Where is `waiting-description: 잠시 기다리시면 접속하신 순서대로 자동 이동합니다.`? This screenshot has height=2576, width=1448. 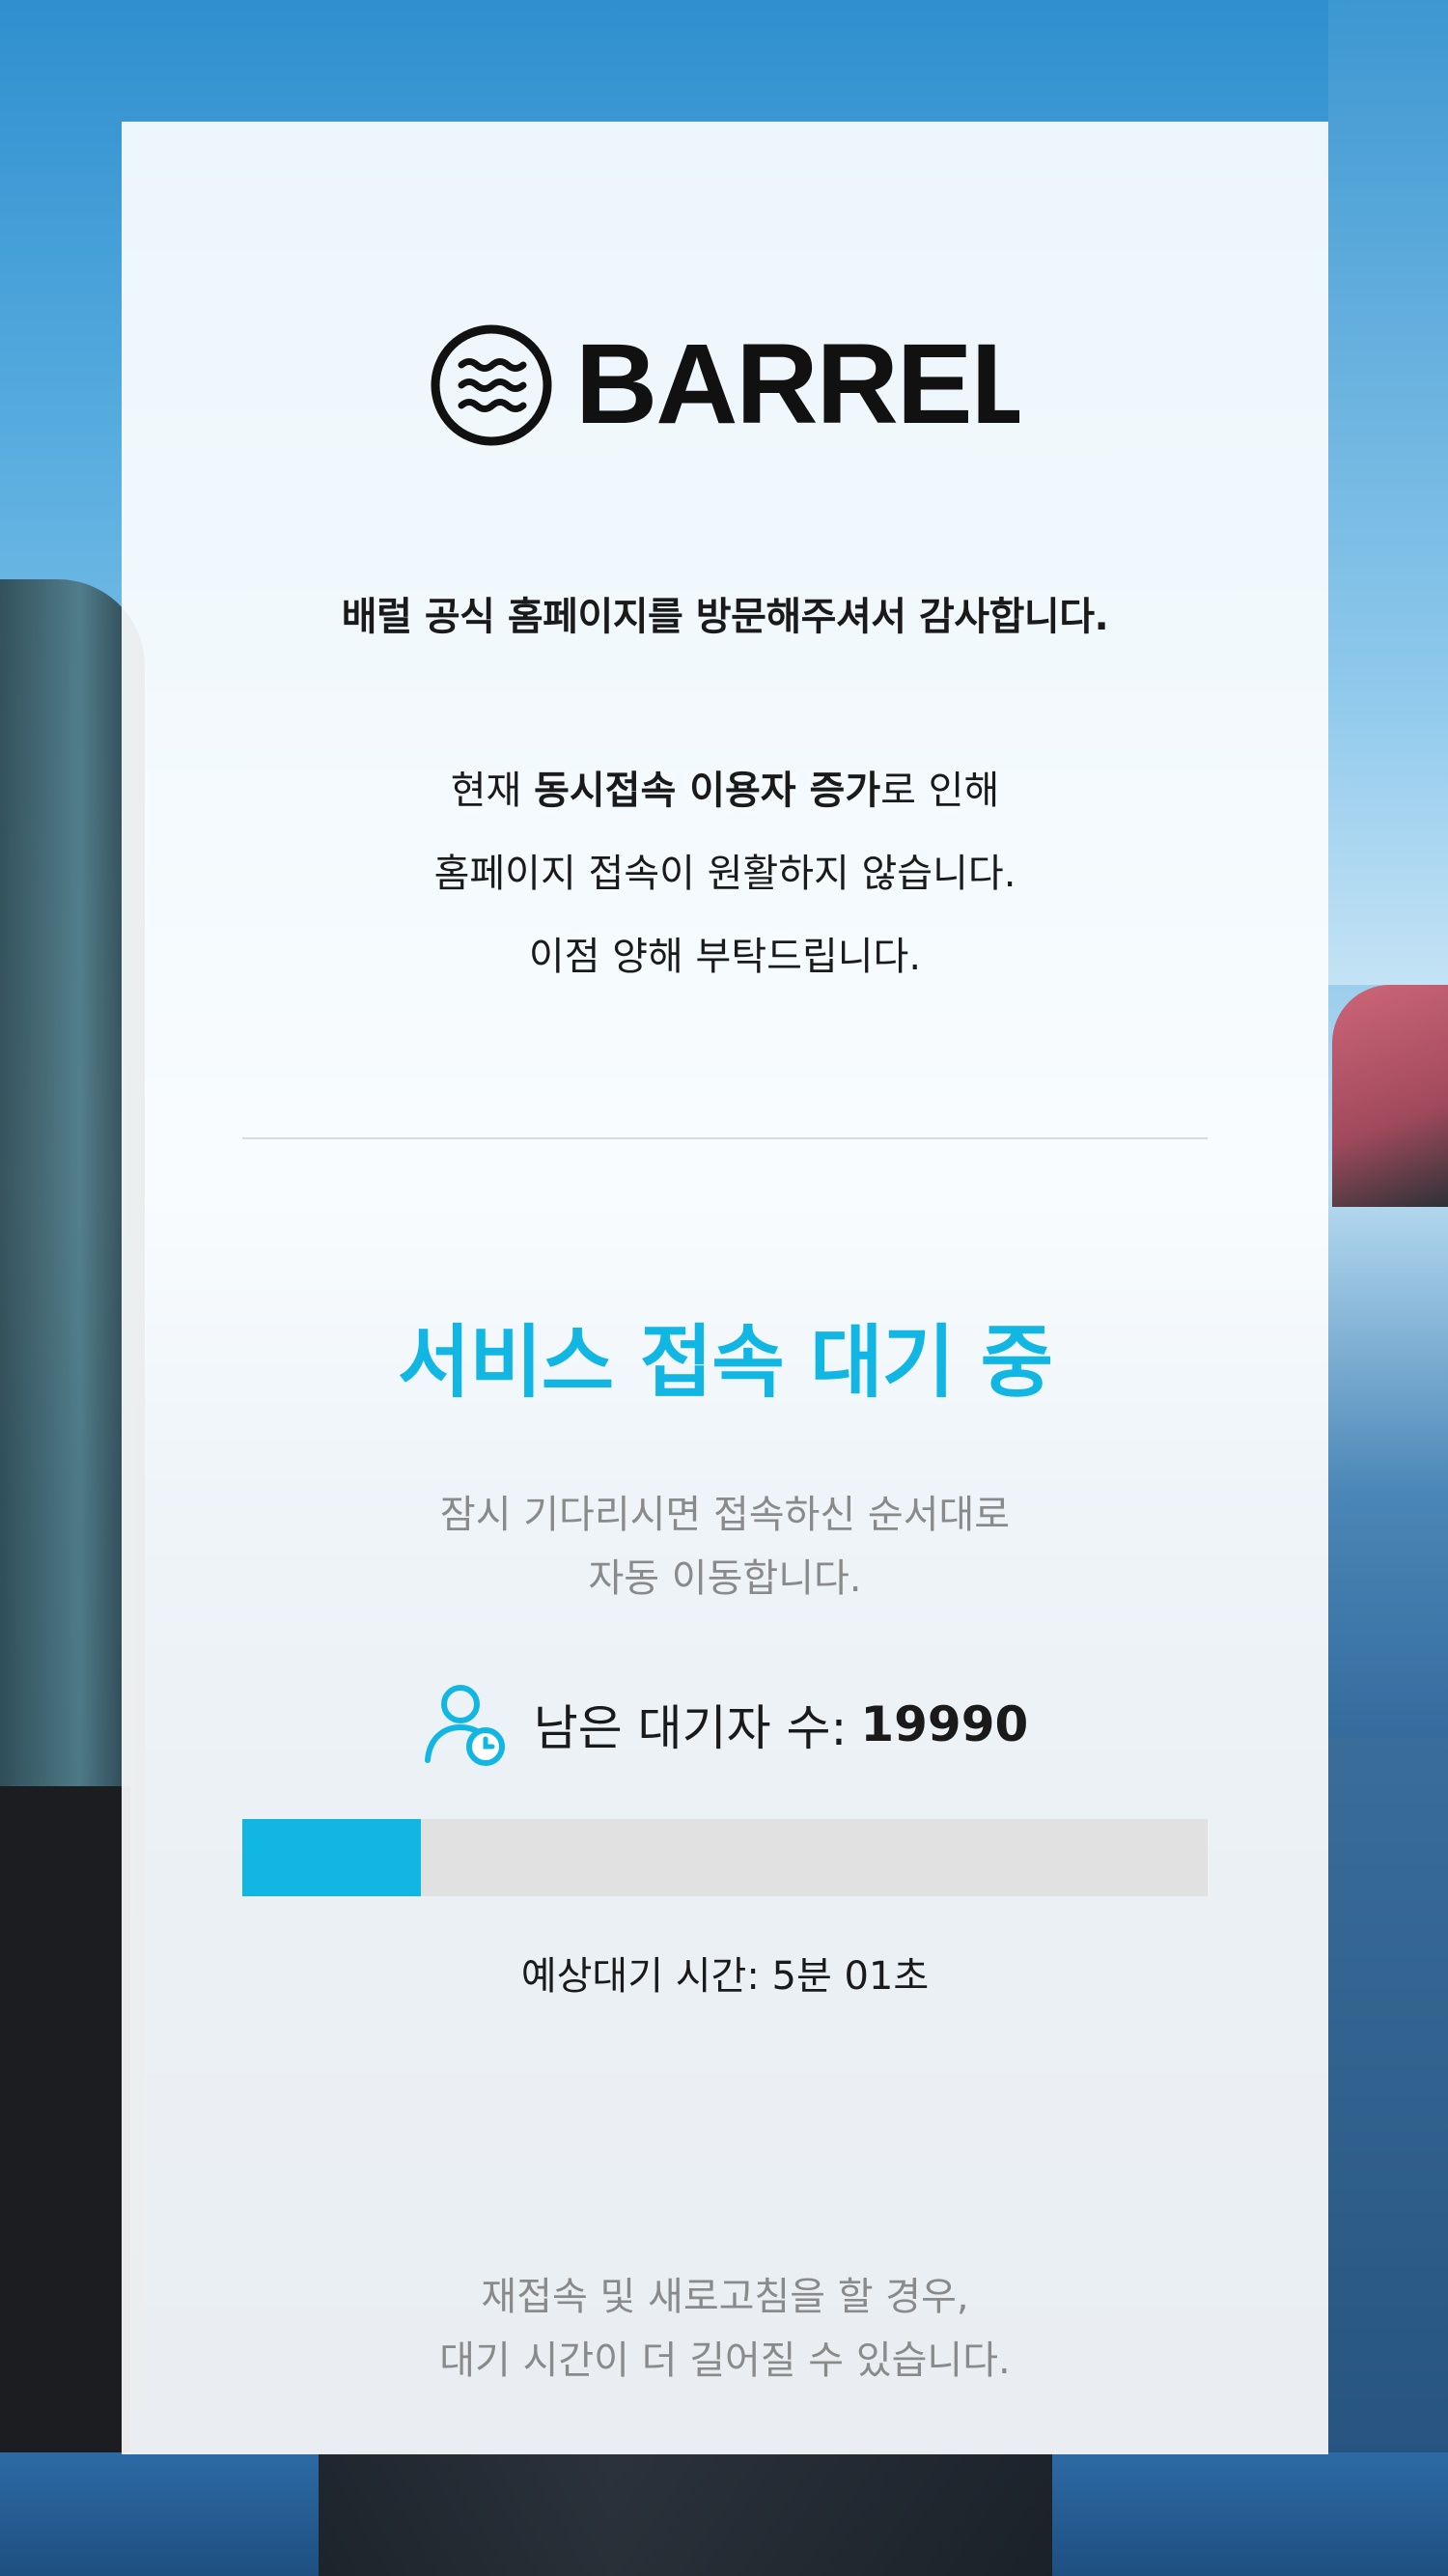 waiting-description: 잠시 기다리시면 접속하신 순서대로 자동 이동합니다. is located at coordinates (725, 1547).